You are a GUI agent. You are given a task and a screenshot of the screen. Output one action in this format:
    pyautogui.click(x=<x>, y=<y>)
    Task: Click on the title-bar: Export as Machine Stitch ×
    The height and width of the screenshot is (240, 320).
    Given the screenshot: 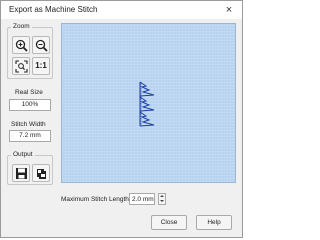 What is the action you would take?
    pyautogui.click(x=121, y=10)
    